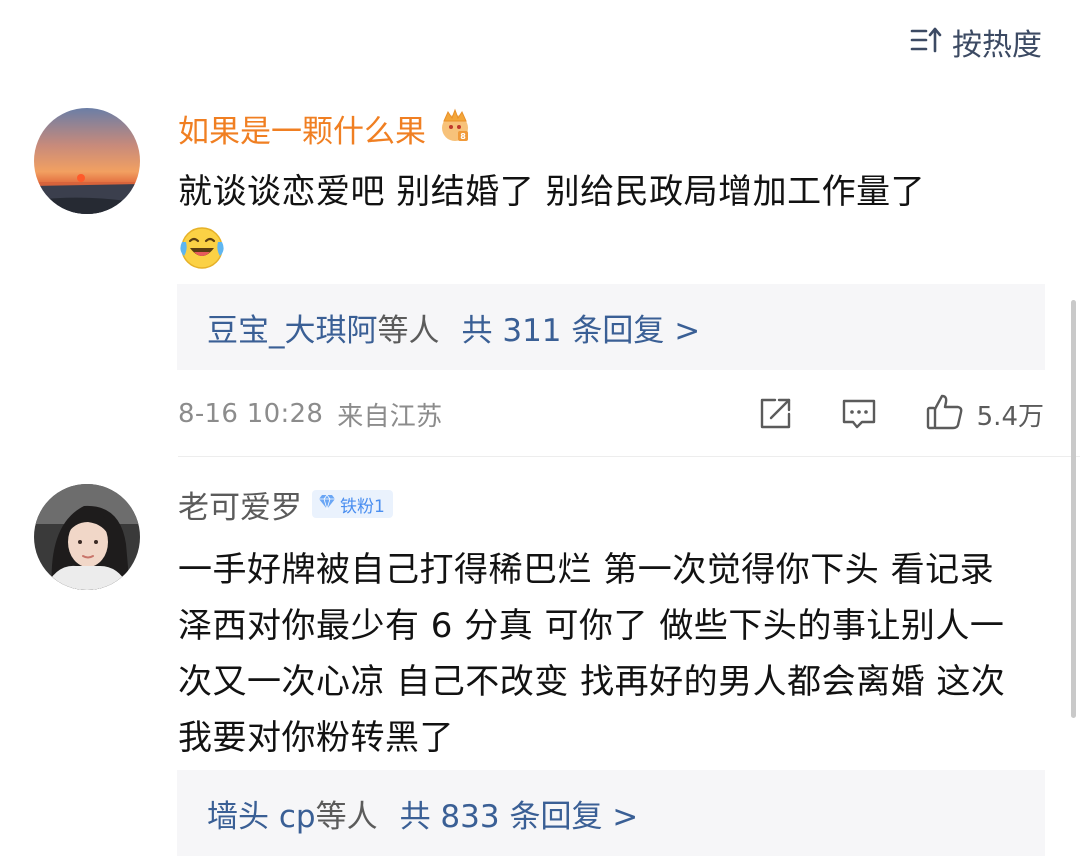 Image resolution: width=1080 pixels, height=861 pixels. Describe the element at coordinates (362, 506) in the screenshot. I see `fan-badge-label: 铁粉1` at that location.